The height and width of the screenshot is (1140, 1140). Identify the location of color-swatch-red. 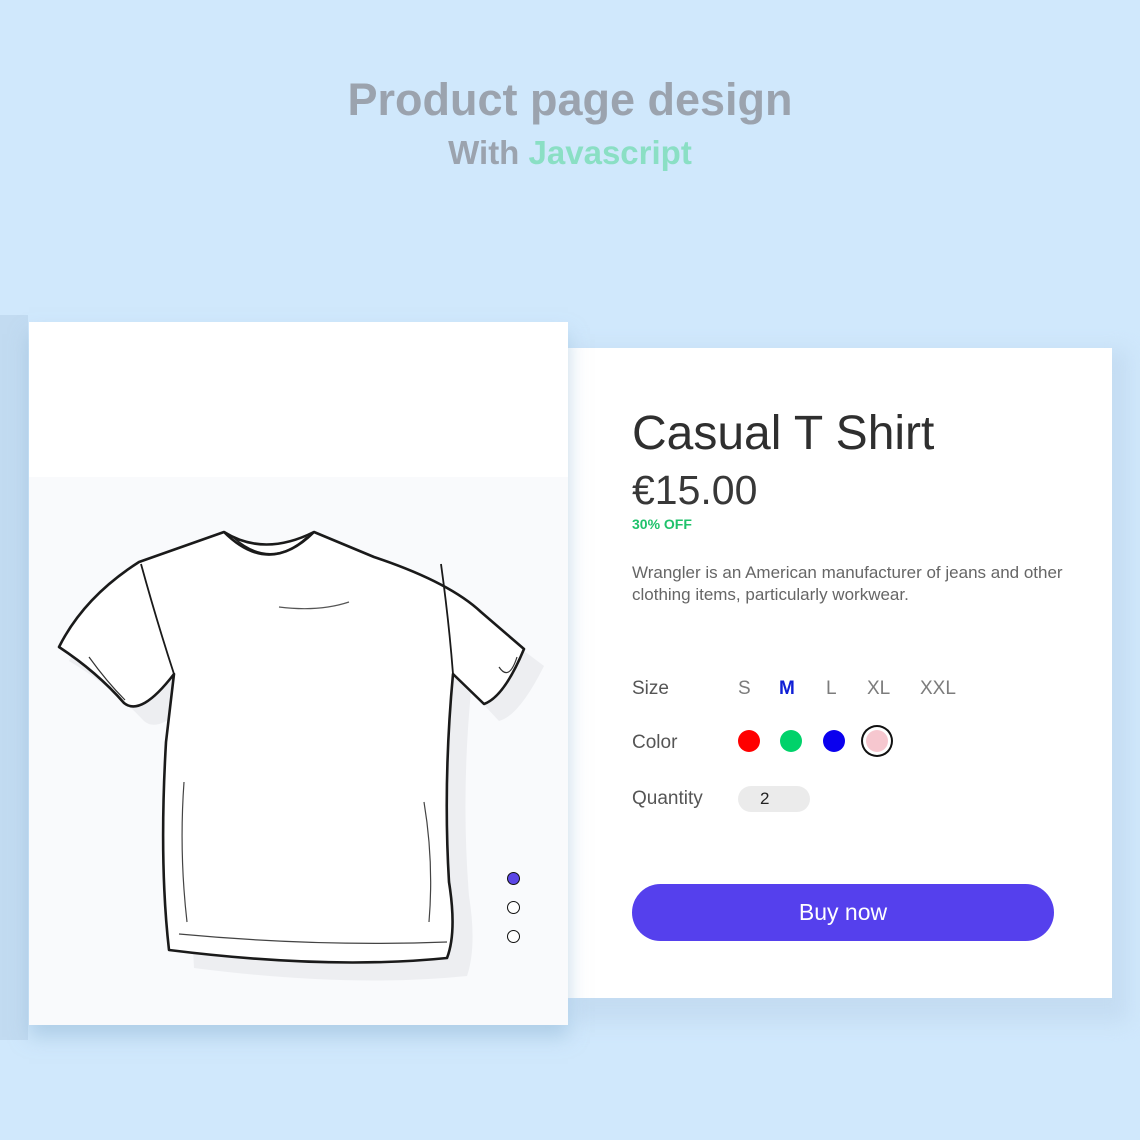
(749, 741).